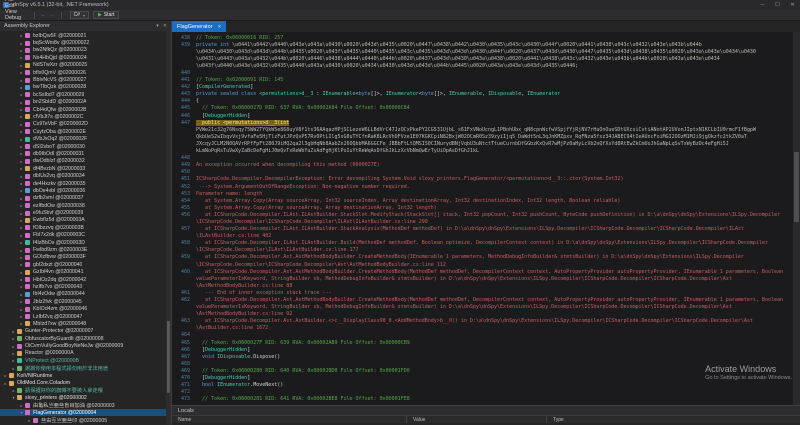  What do you see at coordinates (85, 116) in the screenshot?
I see `tree-item: ▸ cfVbJt7s @0200002C` at bounding box center [85, 116].